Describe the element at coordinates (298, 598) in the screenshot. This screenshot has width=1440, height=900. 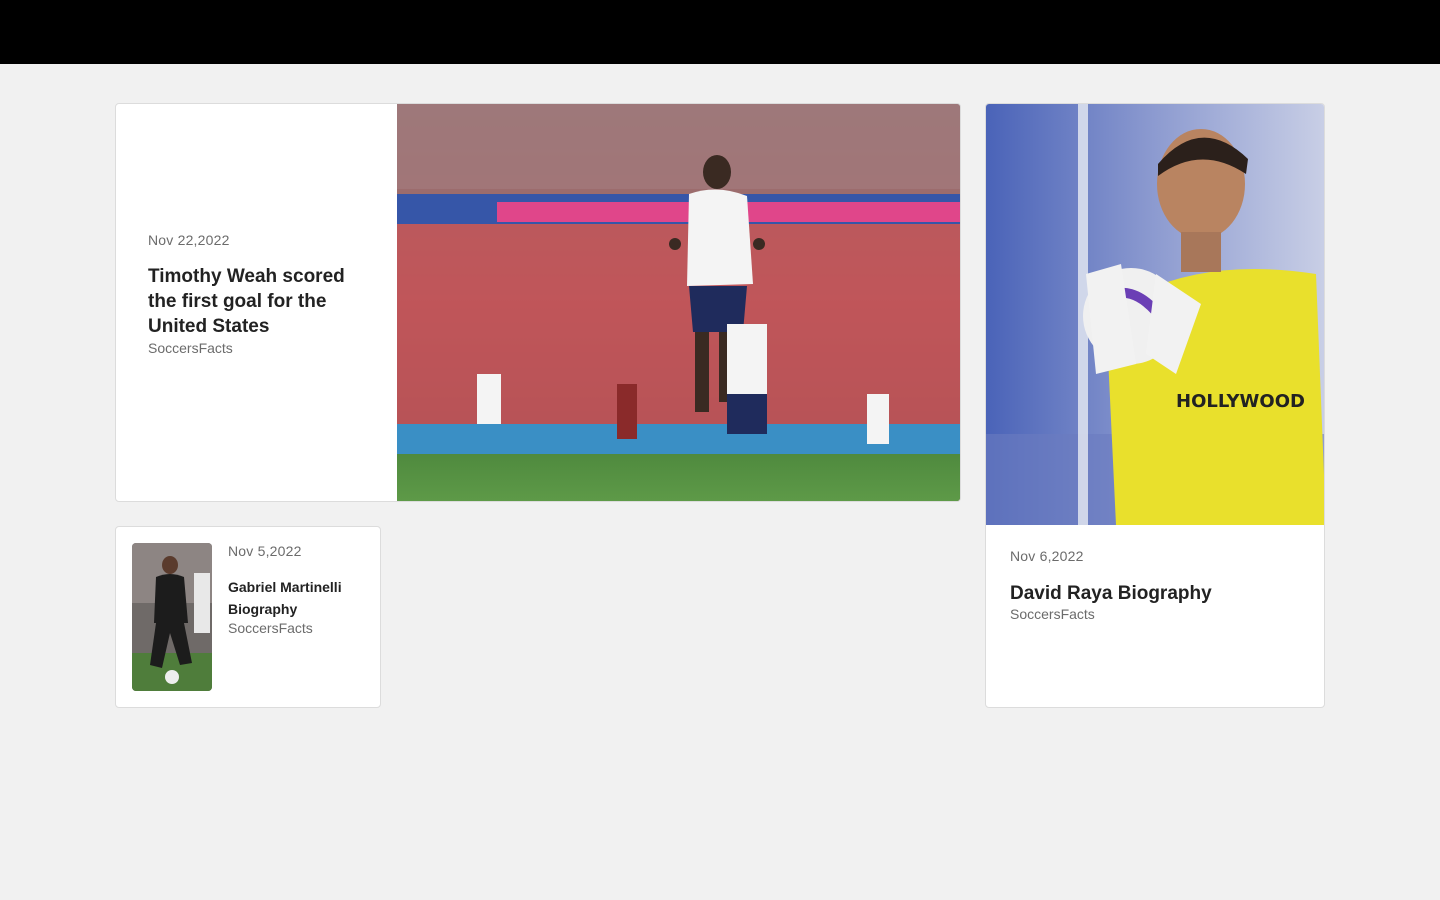
I see `article-title-link: Gabriel Martinelli Biography` at that location.